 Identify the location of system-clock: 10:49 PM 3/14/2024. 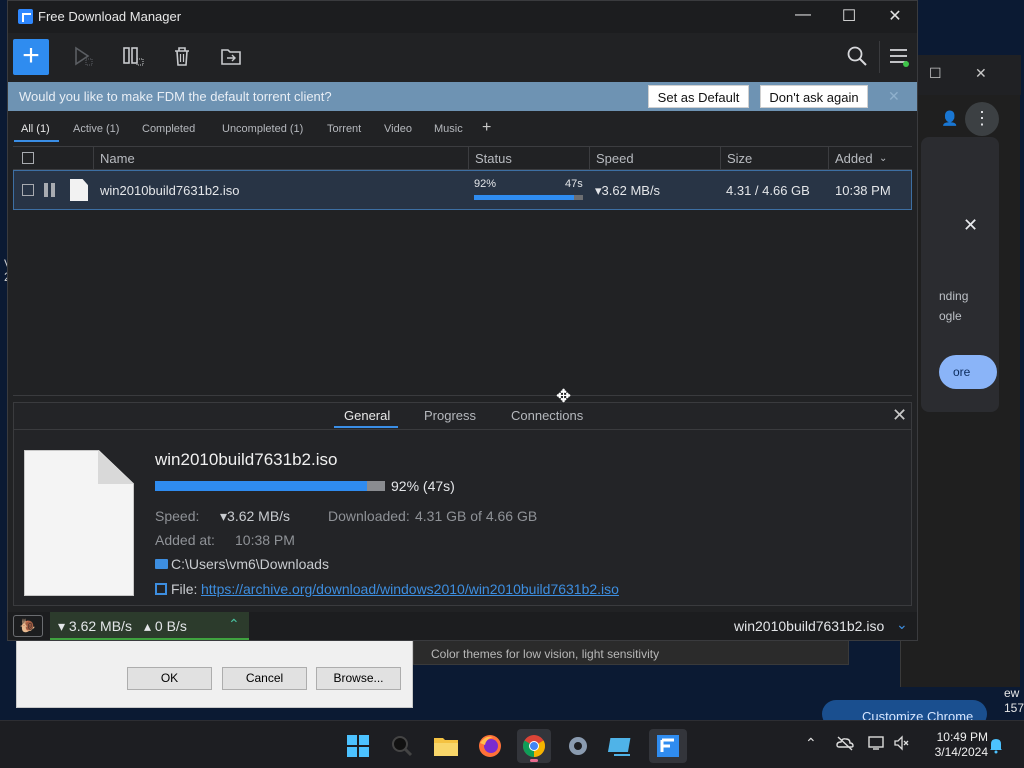
(953, 745).